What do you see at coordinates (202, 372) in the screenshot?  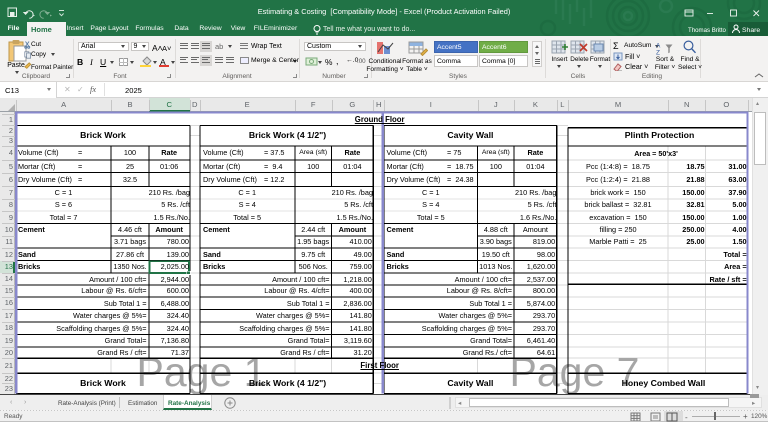 I see `svg-text: Page 1` at bounding box center [202, 372].